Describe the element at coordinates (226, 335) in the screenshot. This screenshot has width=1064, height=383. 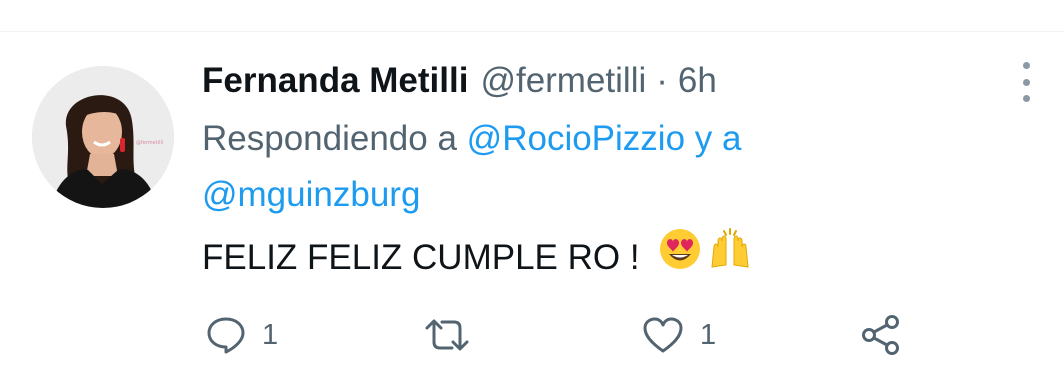
I see `reply-icon` at that location.